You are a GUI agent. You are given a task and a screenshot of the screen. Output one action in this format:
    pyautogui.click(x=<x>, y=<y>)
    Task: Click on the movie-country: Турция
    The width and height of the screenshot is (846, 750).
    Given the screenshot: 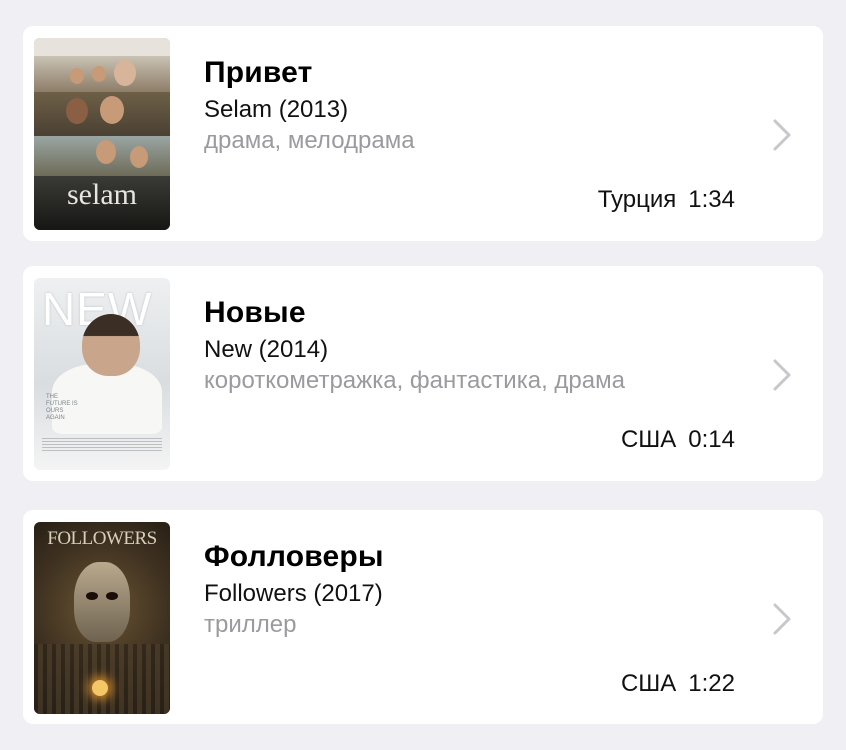 What is the action you would take?
    pyautogui.click(x=637, y=199)
    